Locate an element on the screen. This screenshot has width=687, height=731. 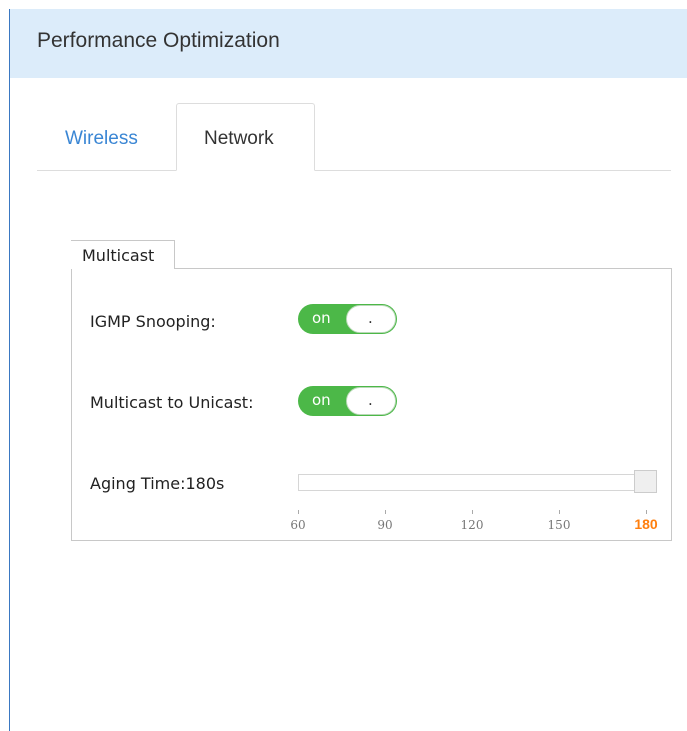
page-header: Performance Optimization is located at coordinates (348, 43).